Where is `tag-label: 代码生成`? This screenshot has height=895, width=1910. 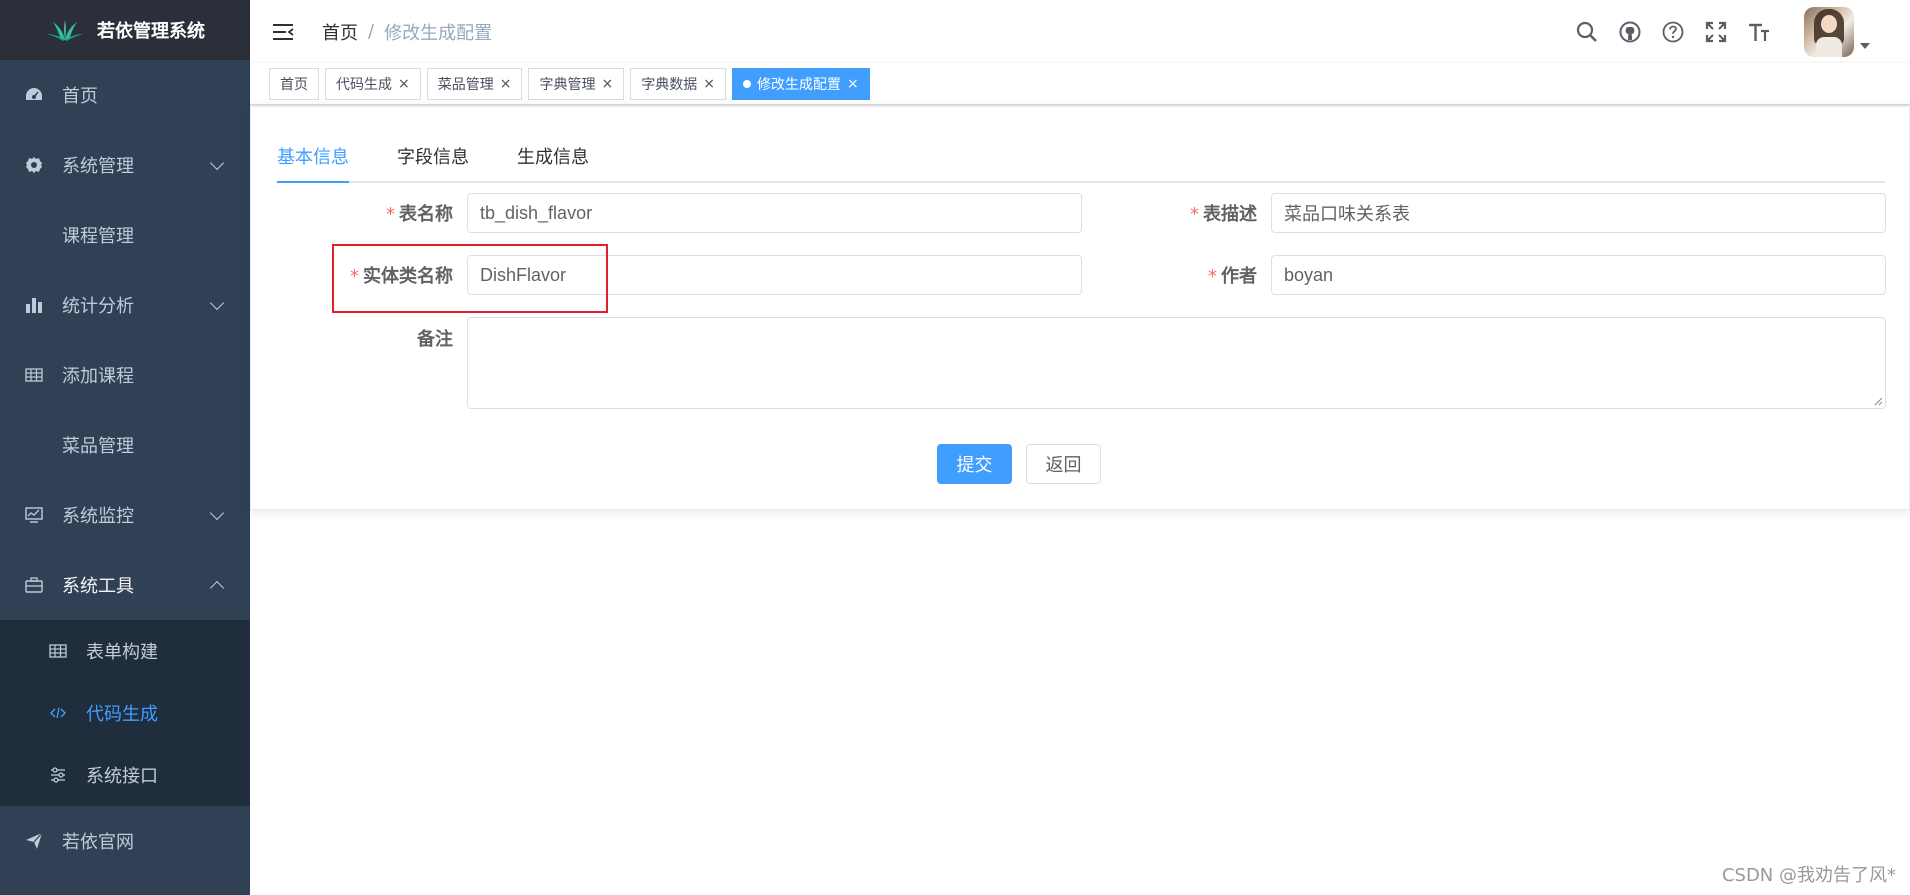 tag-label: 代码生成 is located at coordinates (364, 84).